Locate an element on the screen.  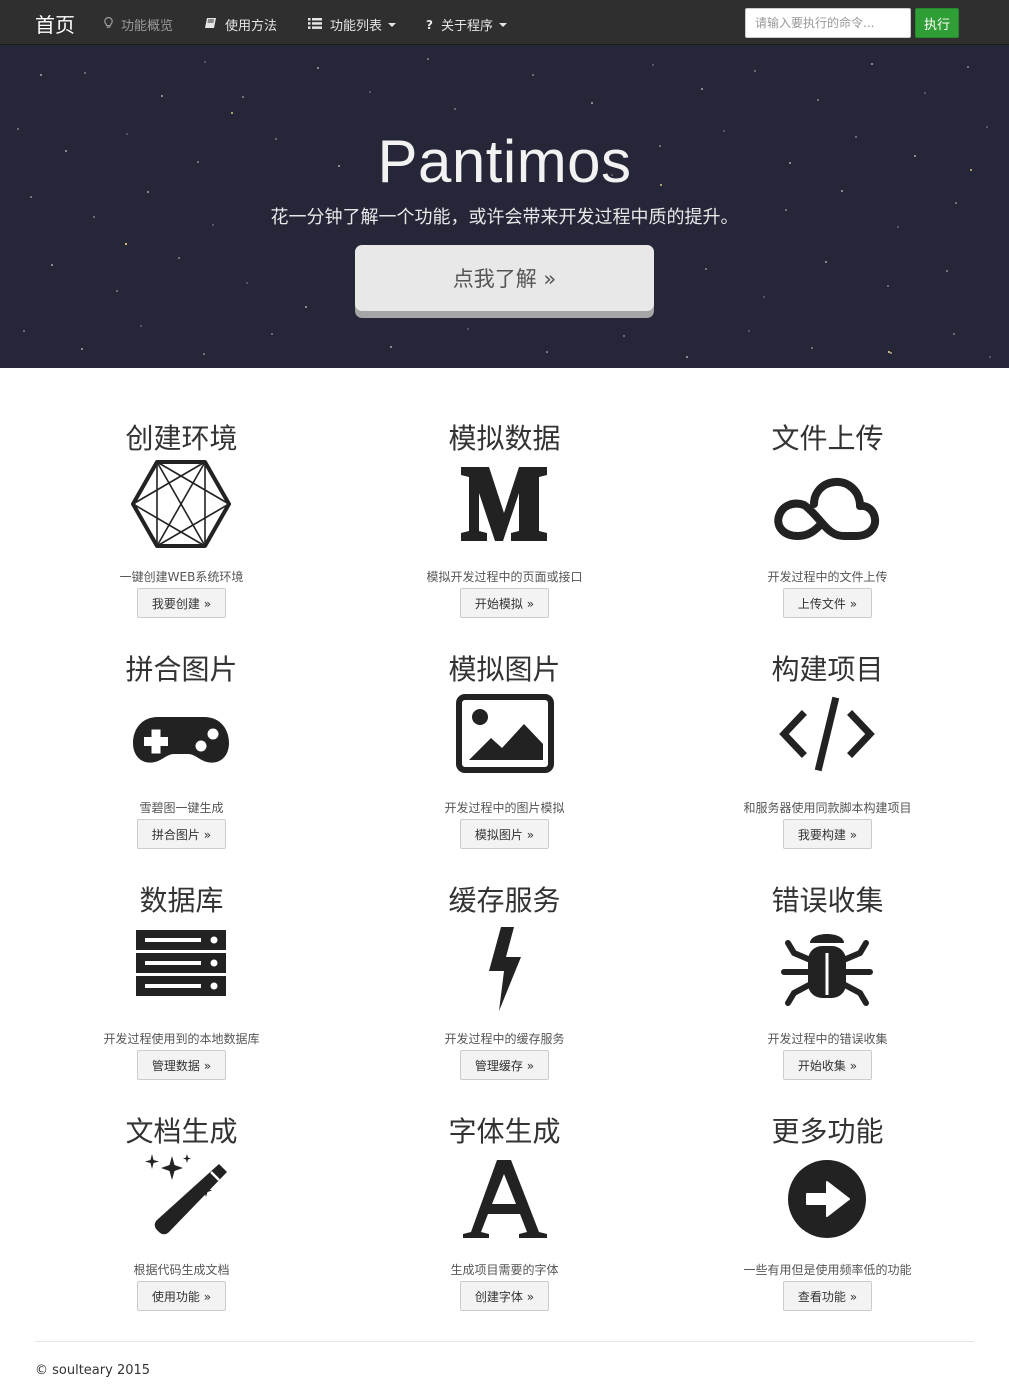
footer-divider is located at coordinates (504, 1341).